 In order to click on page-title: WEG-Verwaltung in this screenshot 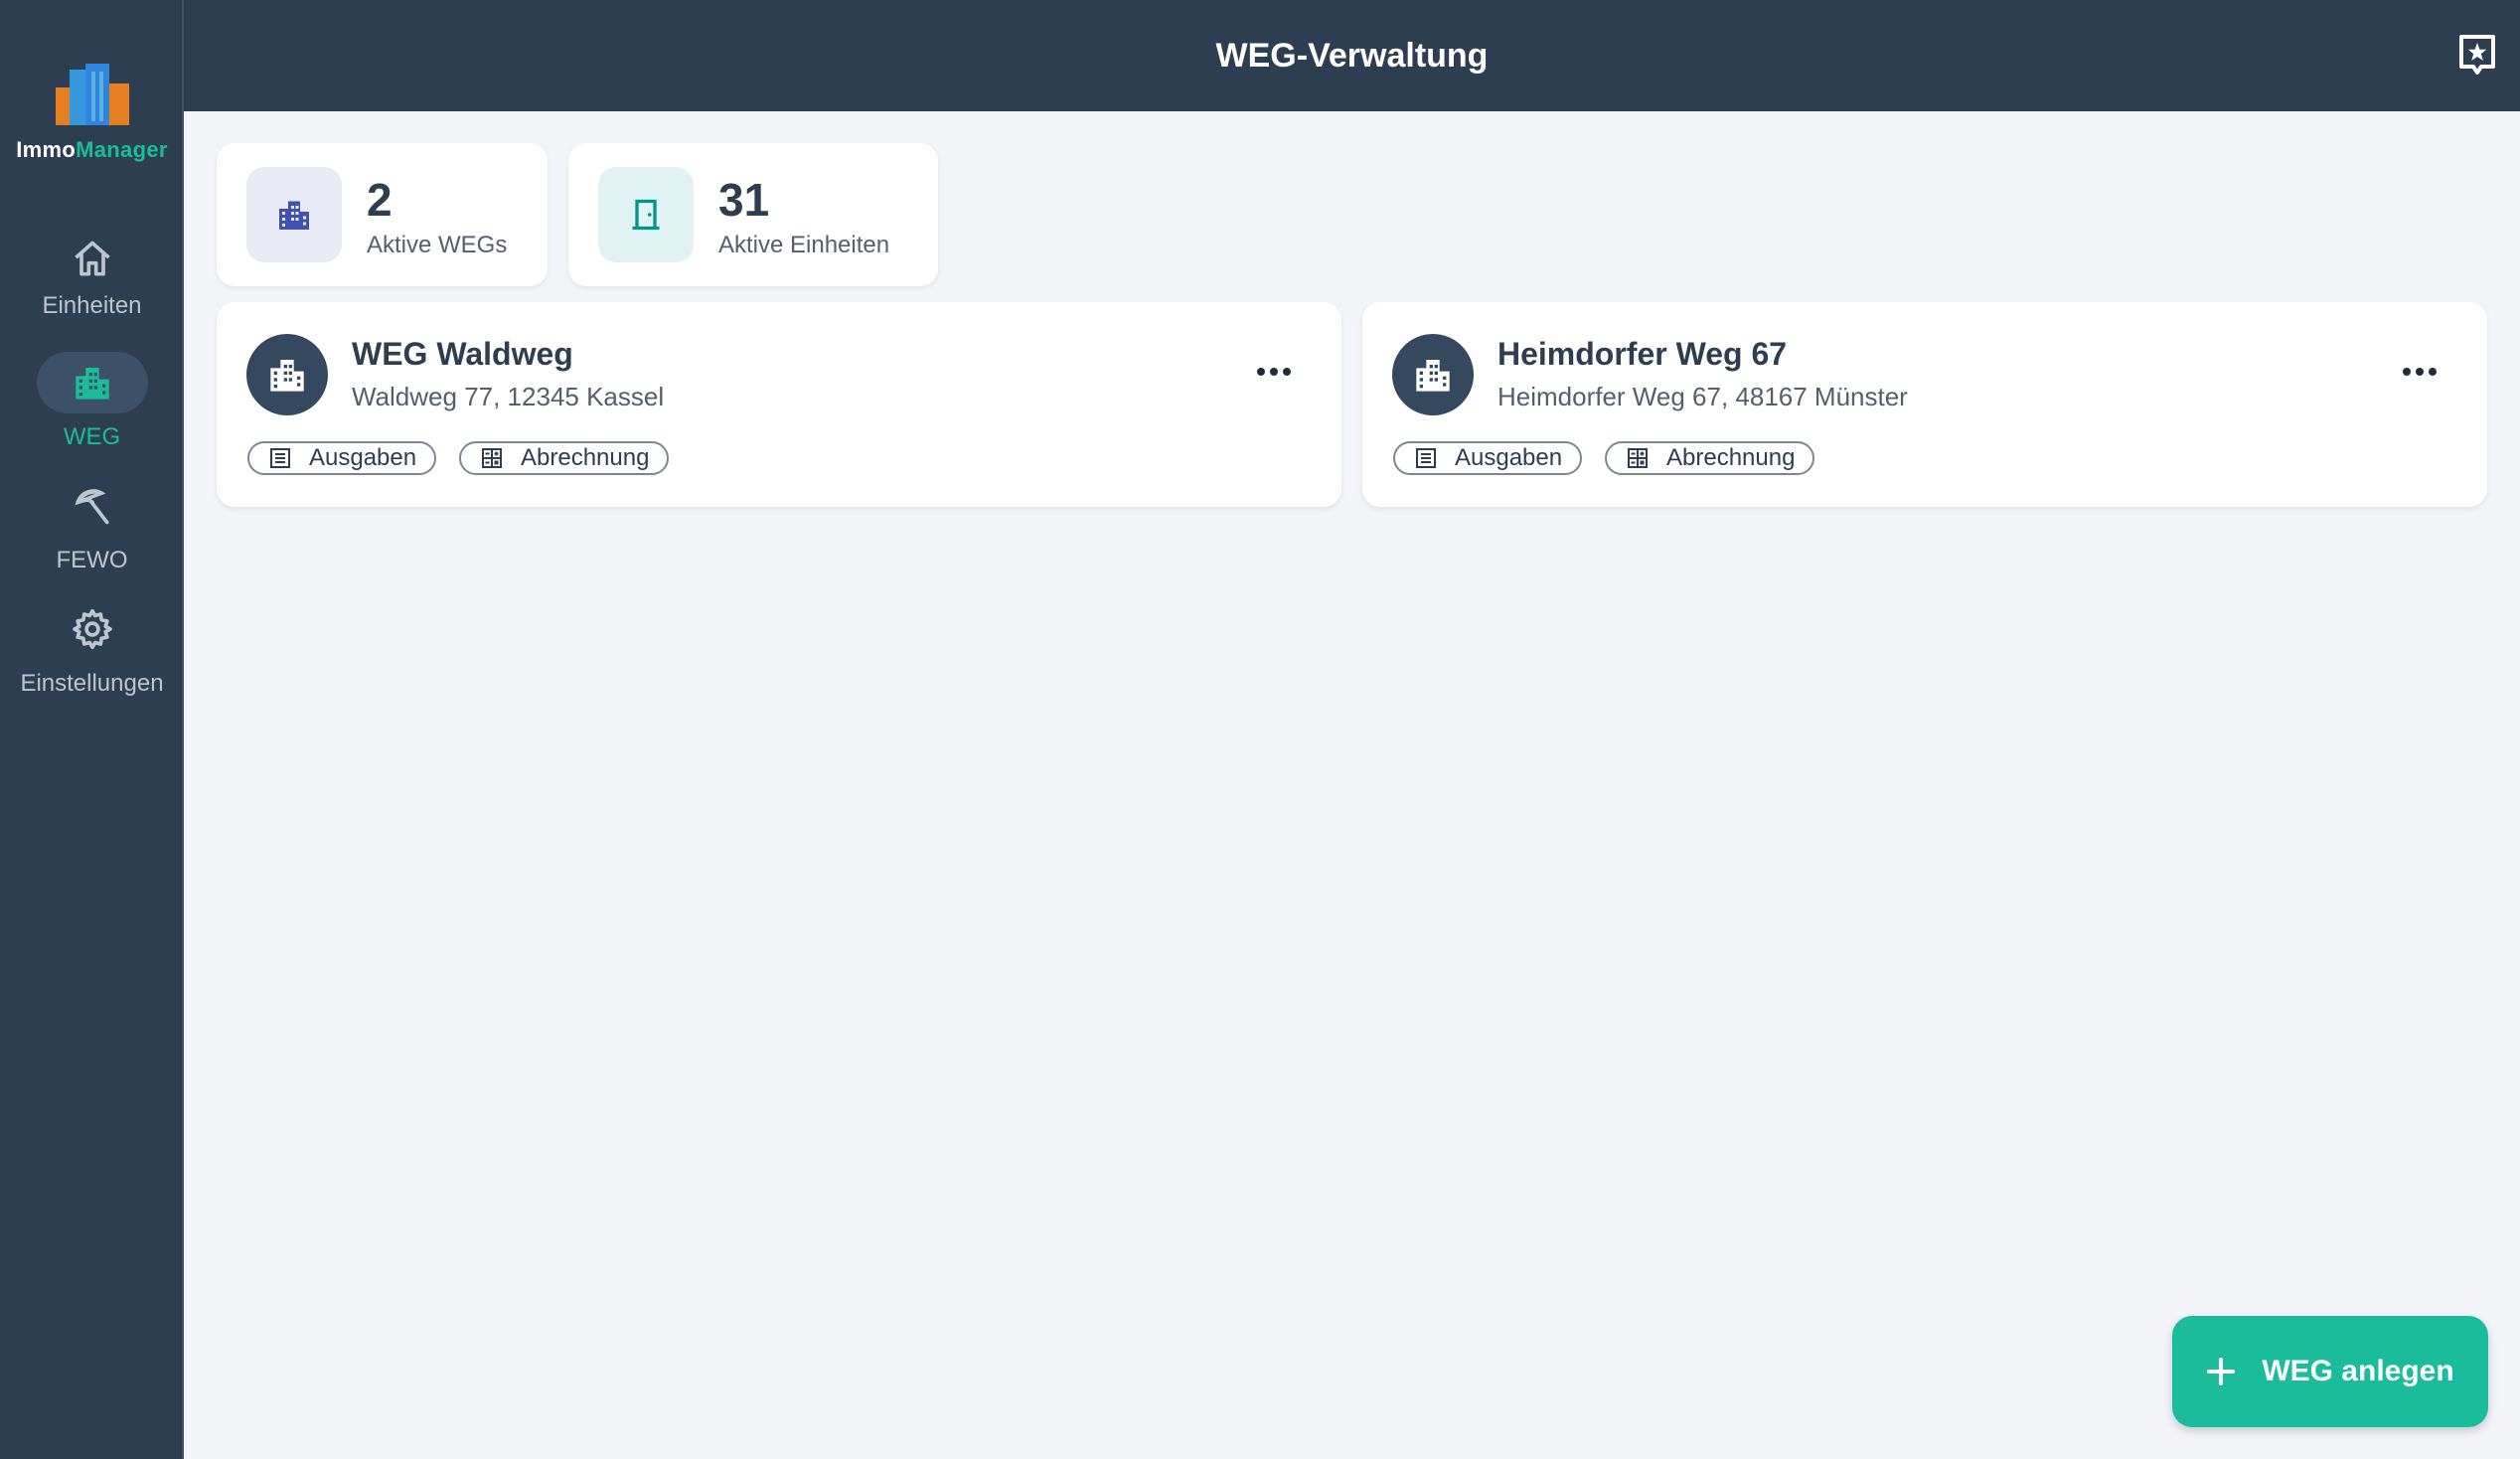, I will do `click(1352, 56)`.